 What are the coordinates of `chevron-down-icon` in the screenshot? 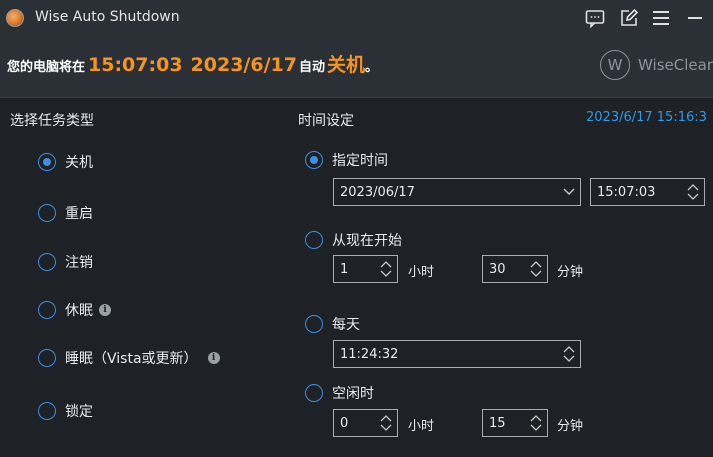 It's located at (569, 192).